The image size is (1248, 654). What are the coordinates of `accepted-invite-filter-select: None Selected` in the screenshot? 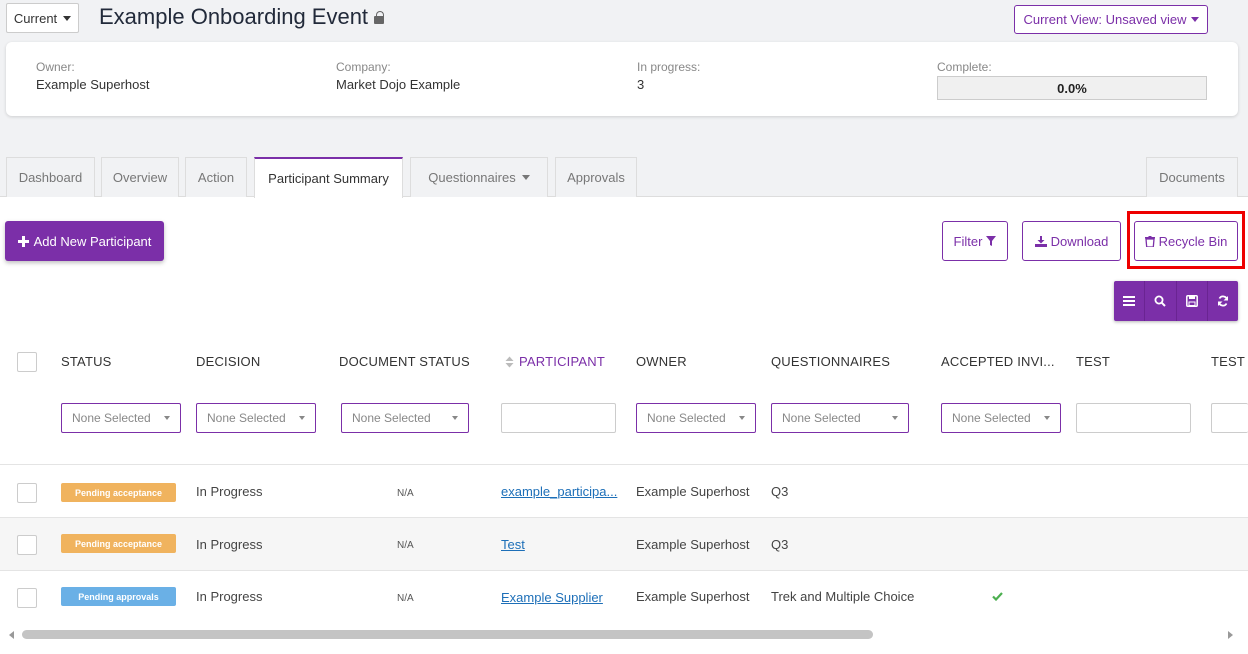 It's located at (1001, 418).